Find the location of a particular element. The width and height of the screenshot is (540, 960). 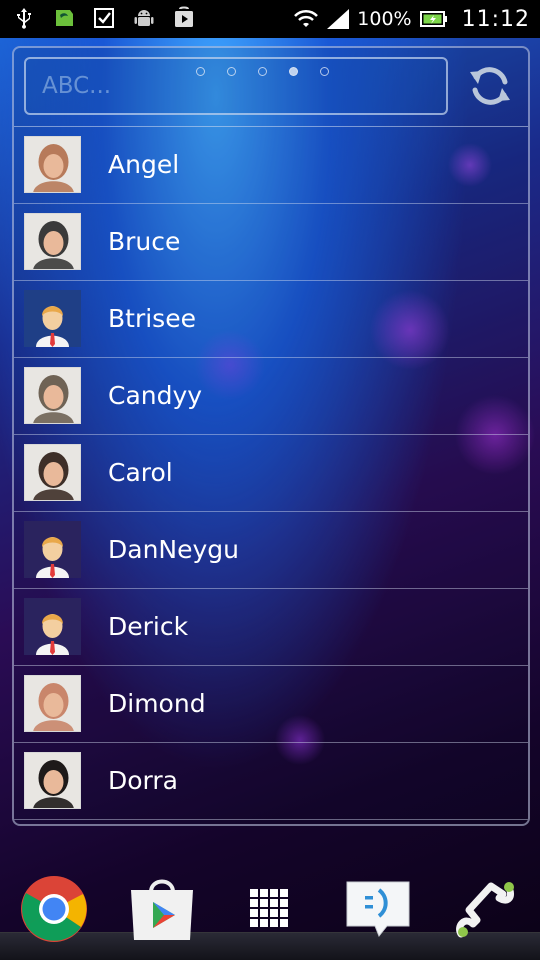

messaging-button is located at coordinates (378, 909).